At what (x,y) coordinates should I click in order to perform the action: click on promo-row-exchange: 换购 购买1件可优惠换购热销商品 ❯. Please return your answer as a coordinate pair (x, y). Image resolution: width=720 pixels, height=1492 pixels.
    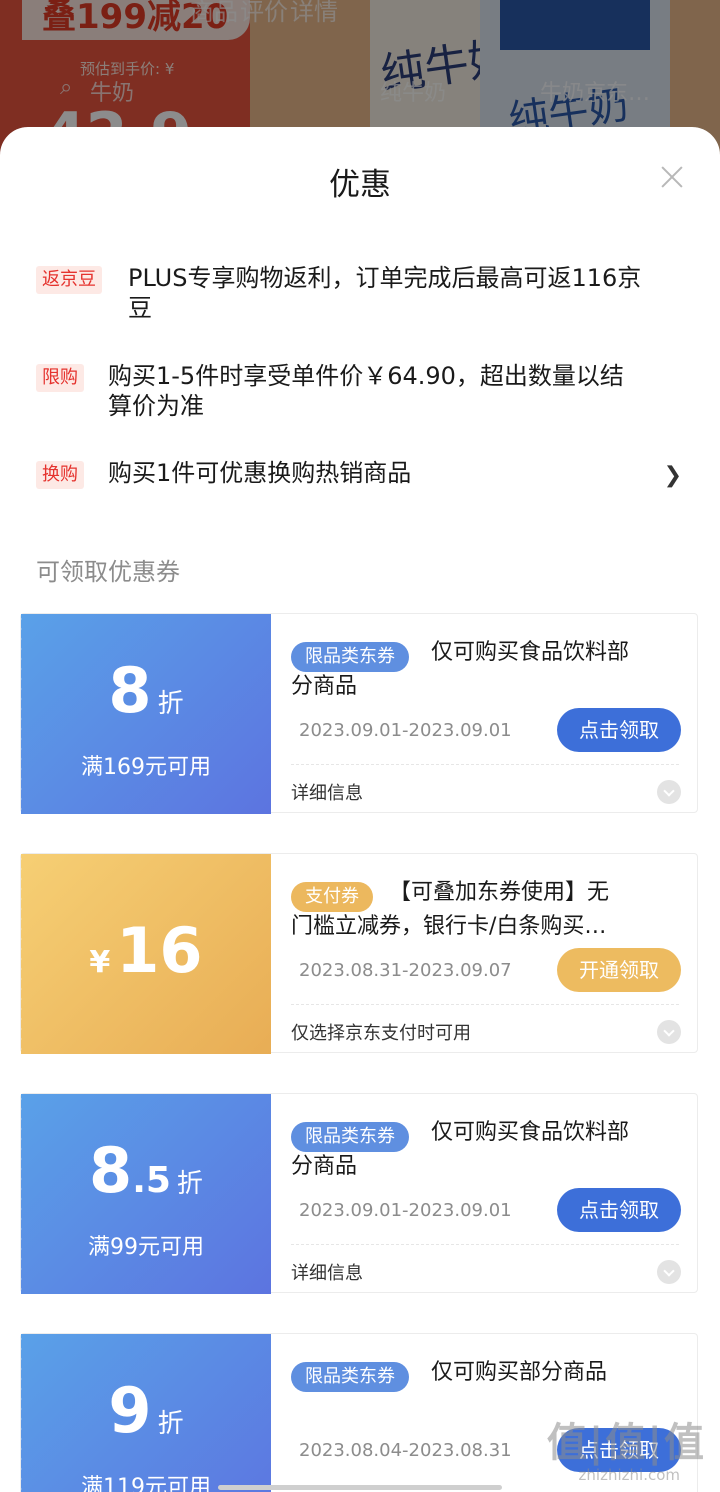
    Looking at the image, I should click on (366, 477).